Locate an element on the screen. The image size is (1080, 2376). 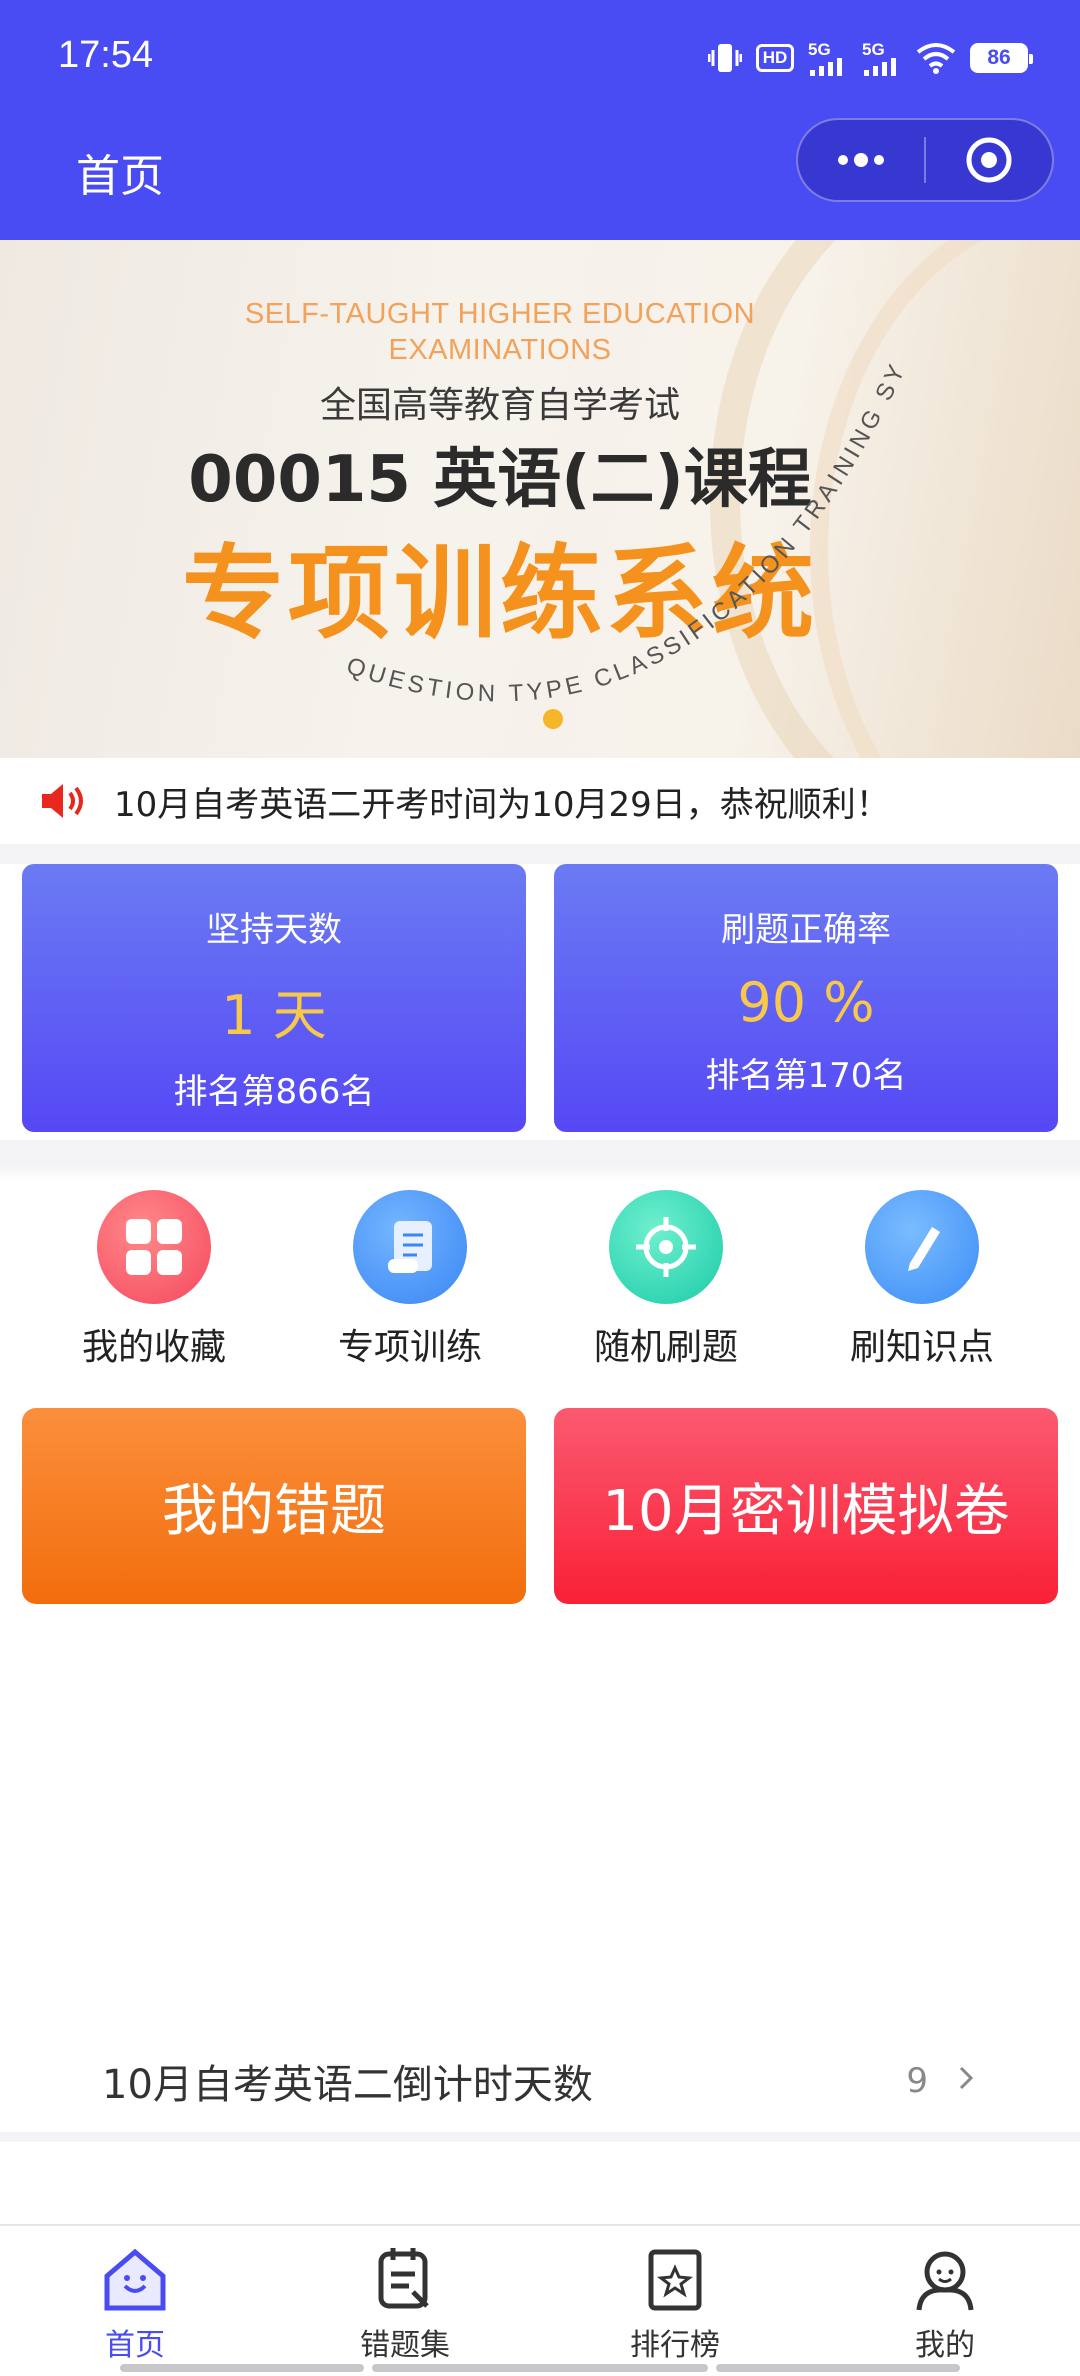
stat-label: 坚持天数 is located at coordinates (274, 930).